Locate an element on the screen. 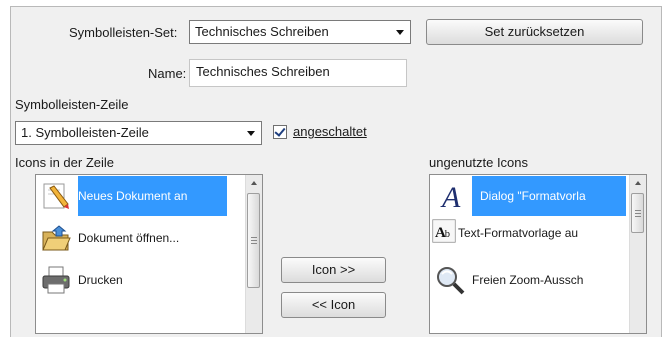 This screenshot has height=337, width=664. list-item-label: Freien Zoom-Aussch is located at coordinates (528, 280).